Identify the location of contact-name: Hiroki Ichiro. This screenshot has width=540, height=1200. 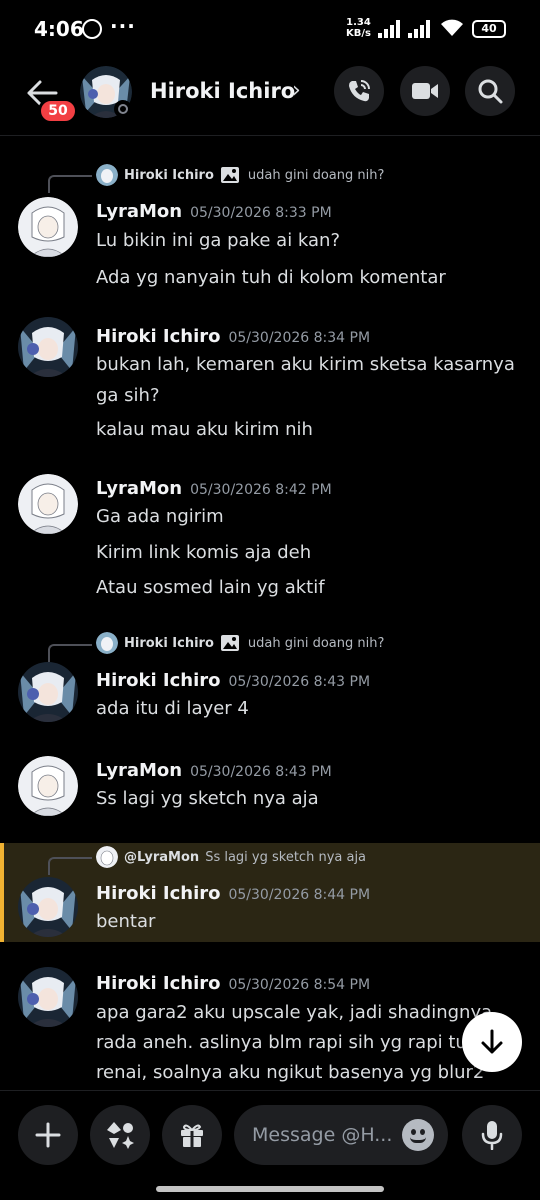
(222, 91).